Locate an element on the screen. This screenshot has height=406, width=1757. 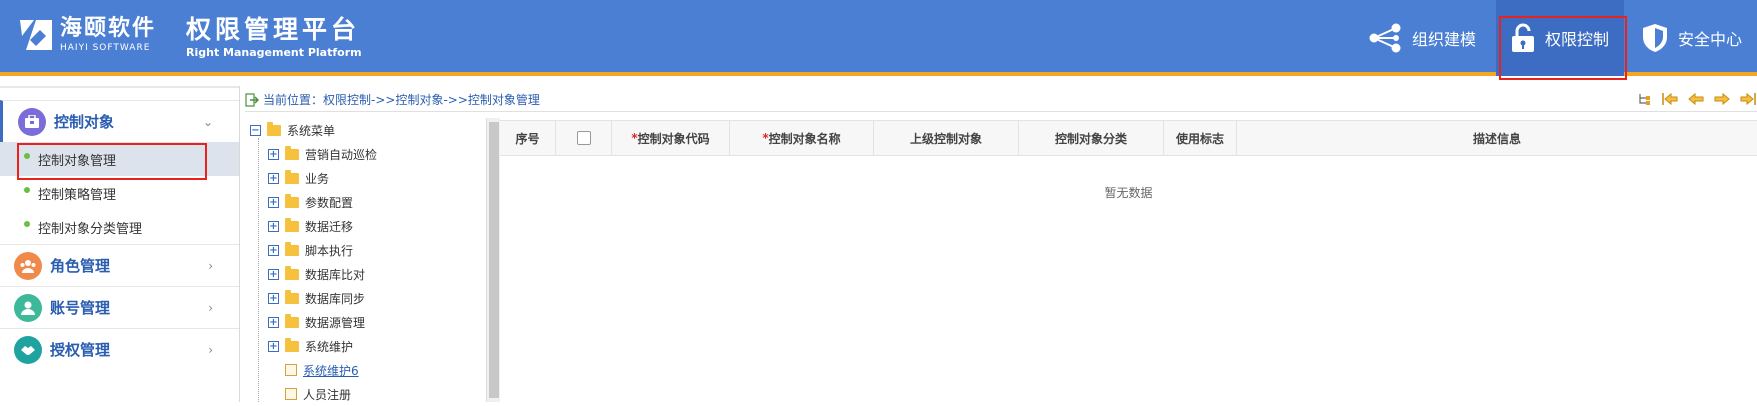
nav-security-center: 安全中心 is located at coordinates (1692, 38).